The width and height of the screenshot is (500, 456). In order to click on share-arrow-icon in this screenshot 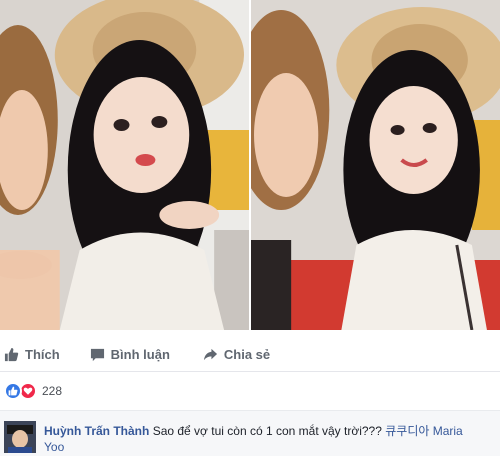, I will do `click(210, 354)`.